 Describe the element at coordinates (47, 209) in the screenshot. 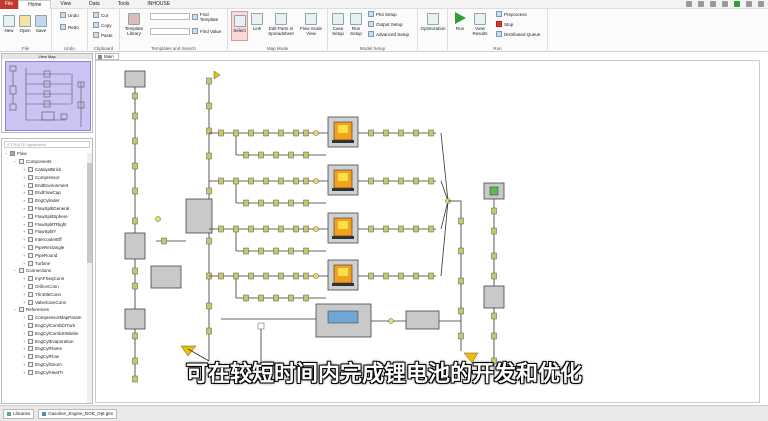

I see `tree-item: + FlowSplitGeneral` at that location.